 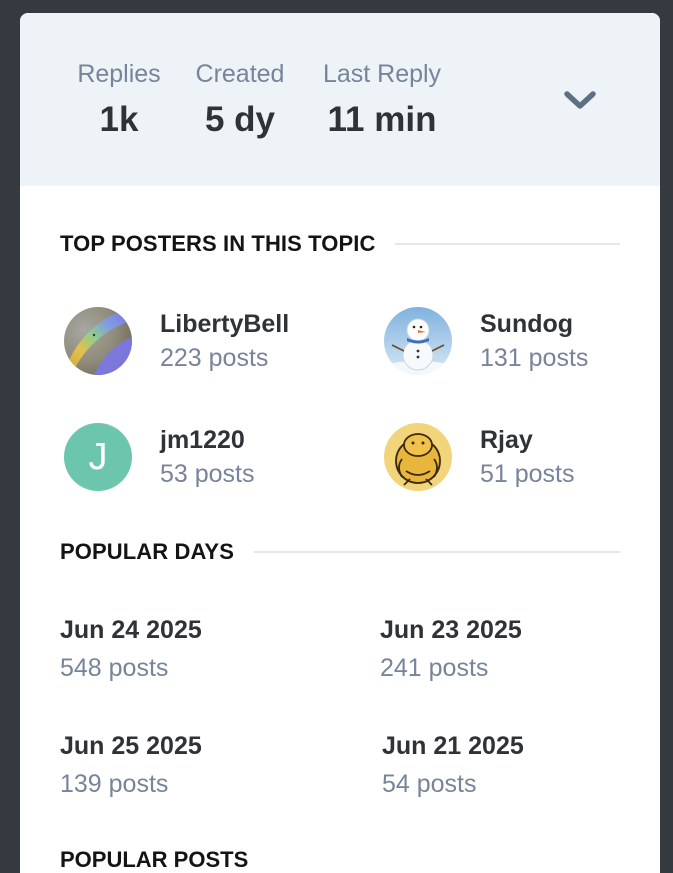 I want to click on stat-created: Created 5 dy, so click(x=240, y=101).